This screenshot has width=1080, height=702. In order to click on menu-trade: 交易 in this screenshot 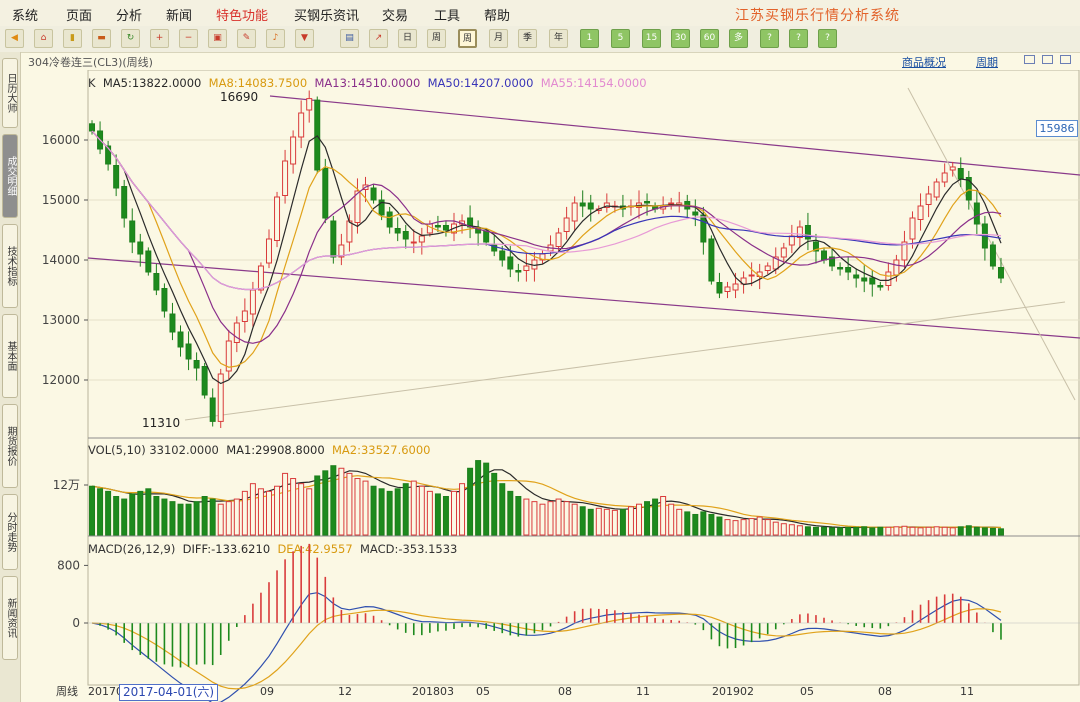, I will do `click(395, 14)`.